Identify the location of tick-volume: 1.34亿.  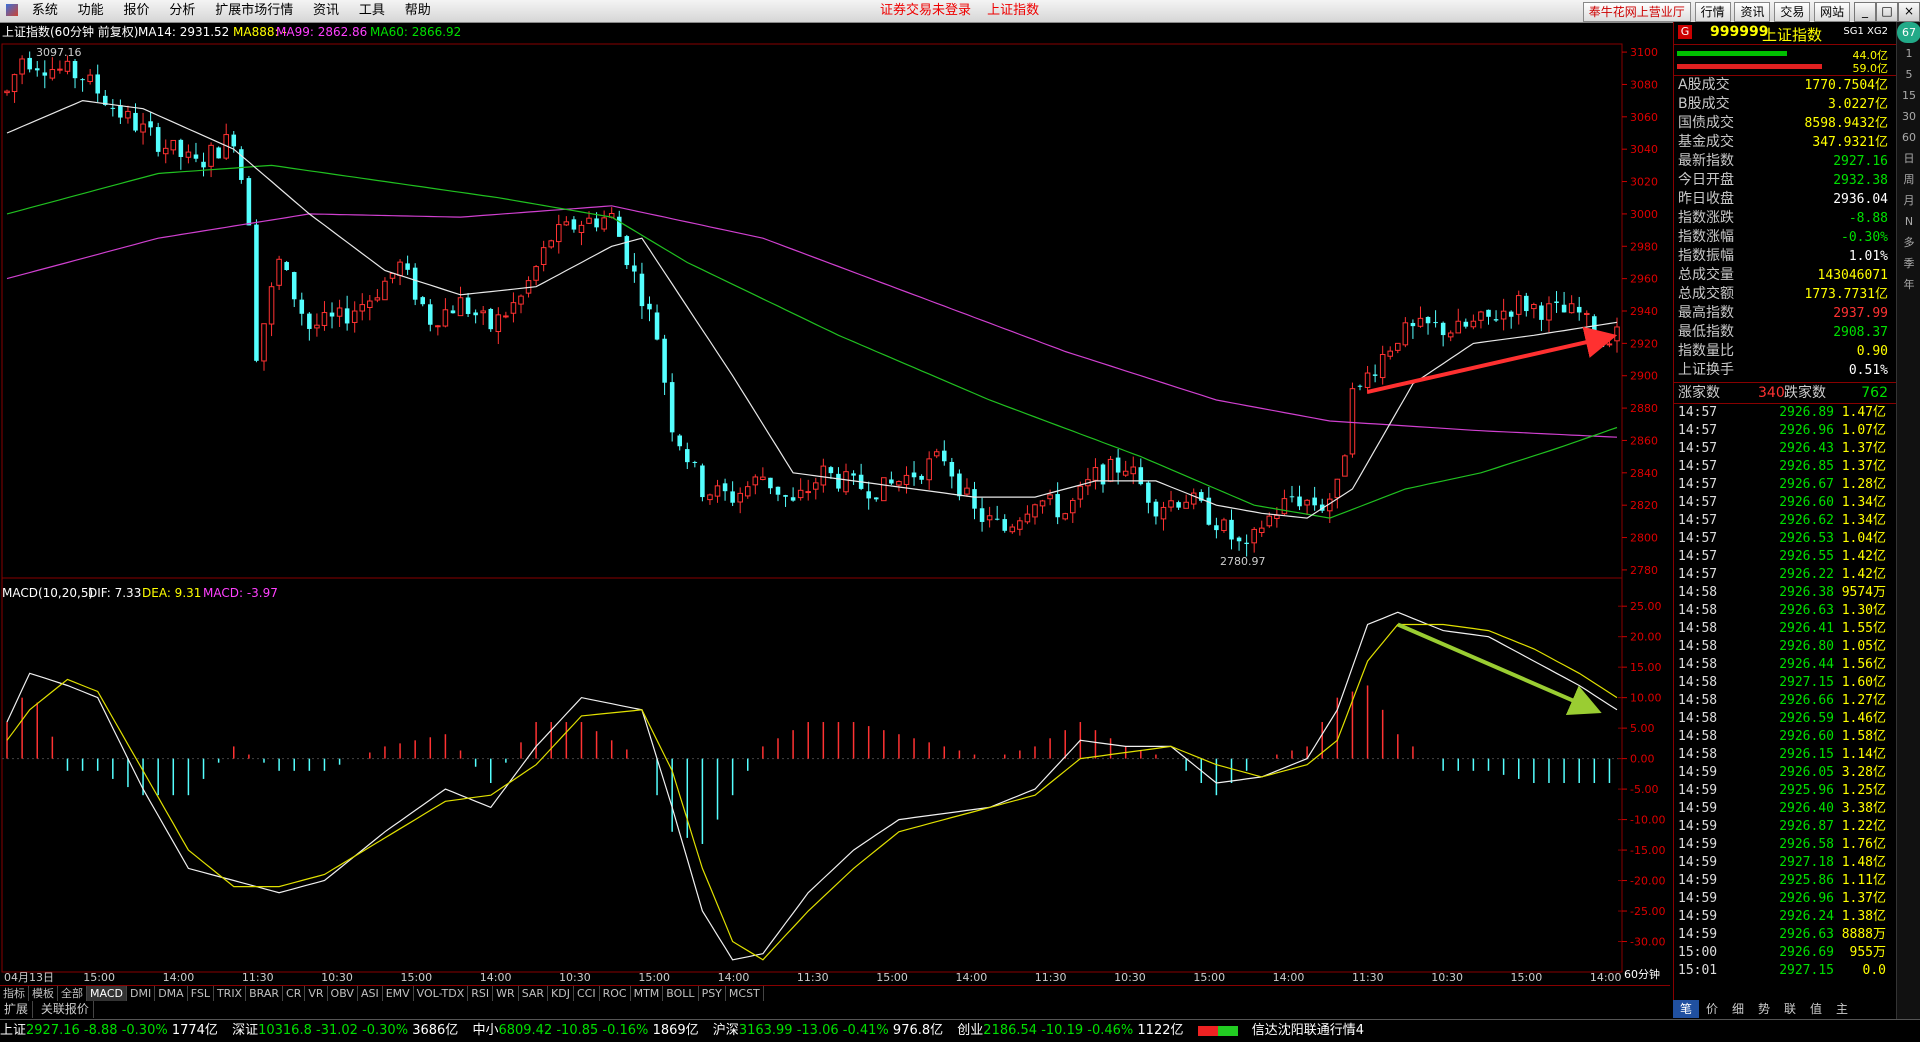
(1863, 520).